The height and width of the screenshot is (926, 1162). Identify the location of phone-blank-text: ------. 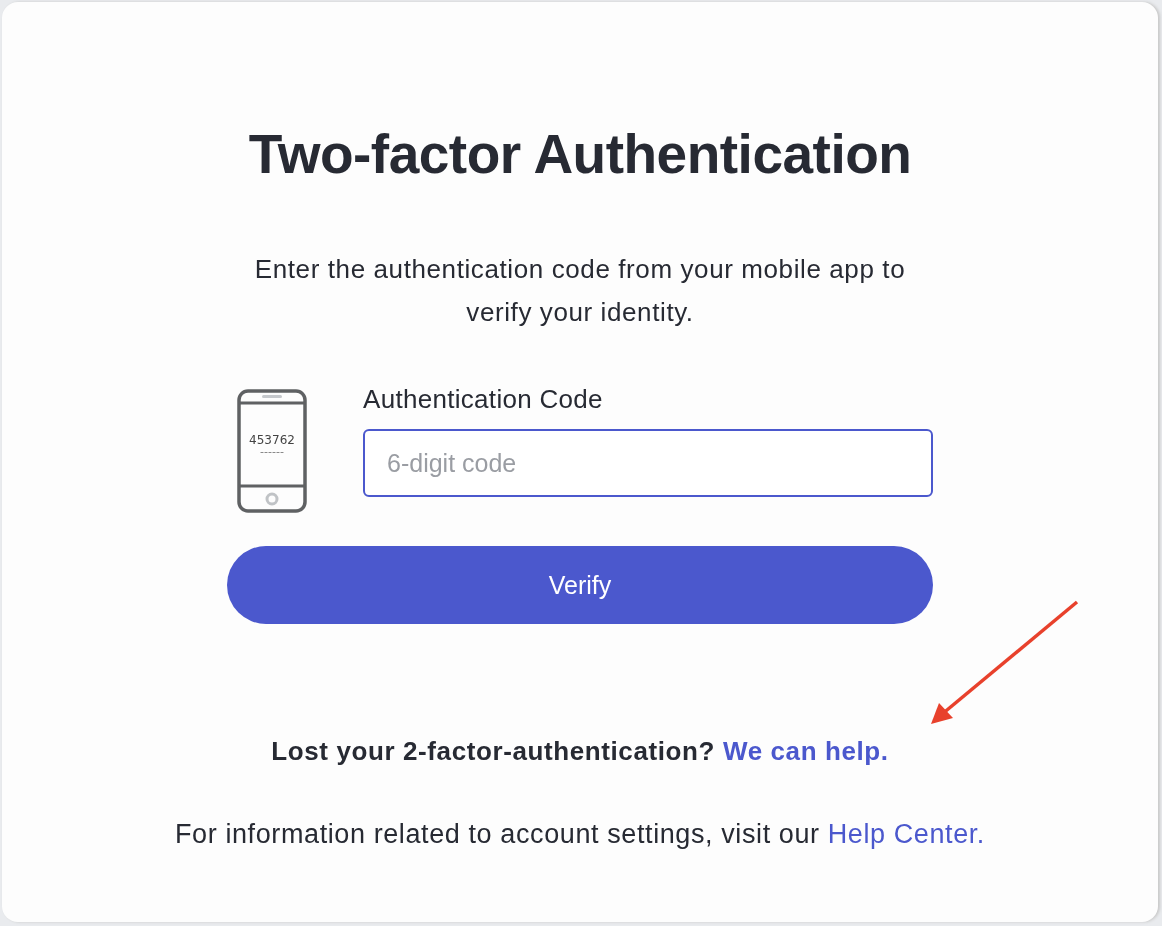
(272, 452).